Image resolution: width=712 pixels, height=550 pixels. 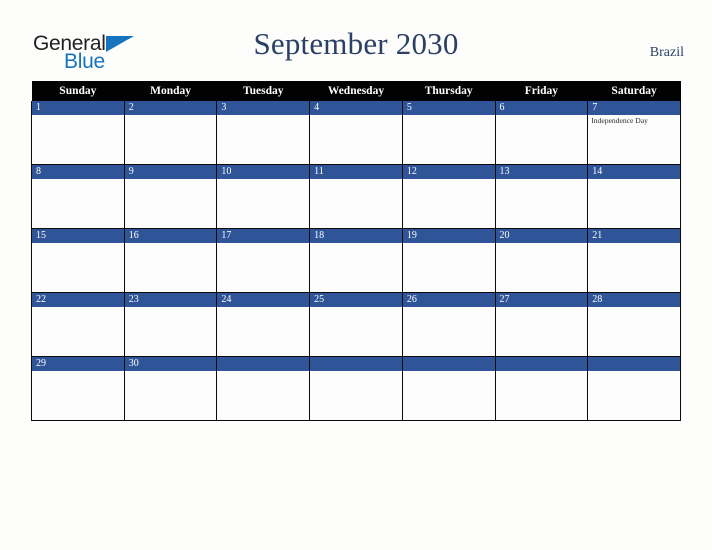 What do you see at coordinates (541, 91) in the screenshot?
I see `weekday-header-friday: Friday` at bounding box center [541, 91].